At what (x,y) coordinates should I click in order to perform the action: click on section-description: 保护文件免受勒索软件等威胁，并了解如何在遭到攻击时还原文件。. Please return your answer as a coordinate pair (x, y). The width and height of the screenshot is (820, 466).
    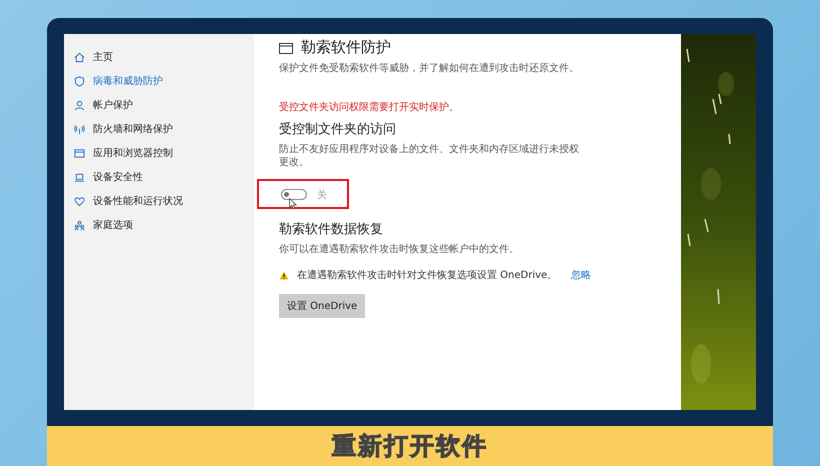
    Looking at the image, I should click on (429, 69).